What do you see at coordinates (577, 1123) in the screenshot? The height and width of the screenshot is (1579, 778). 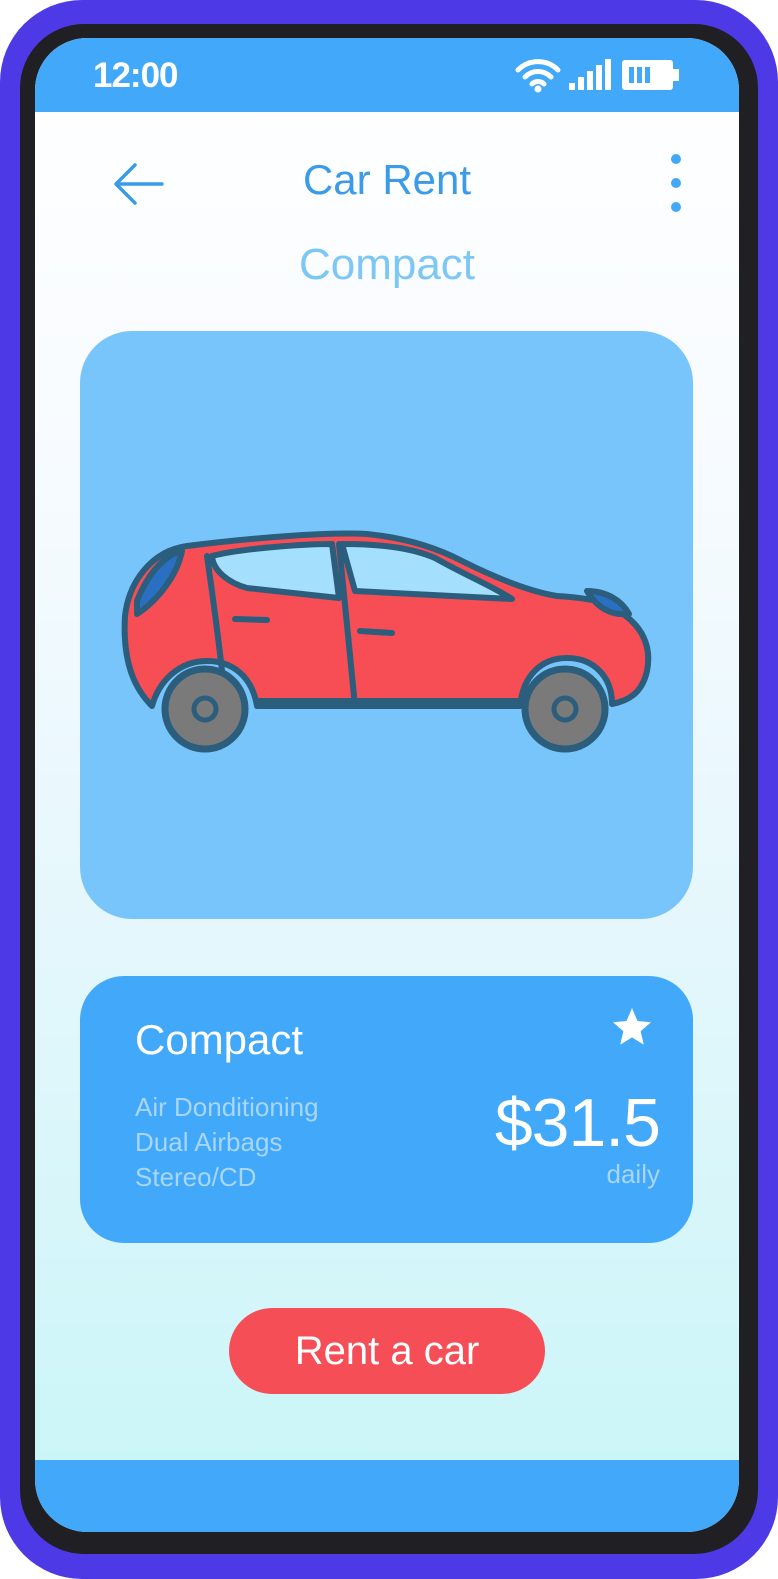 I see `price-value: $31.5` at bounding box center [577, 1123].